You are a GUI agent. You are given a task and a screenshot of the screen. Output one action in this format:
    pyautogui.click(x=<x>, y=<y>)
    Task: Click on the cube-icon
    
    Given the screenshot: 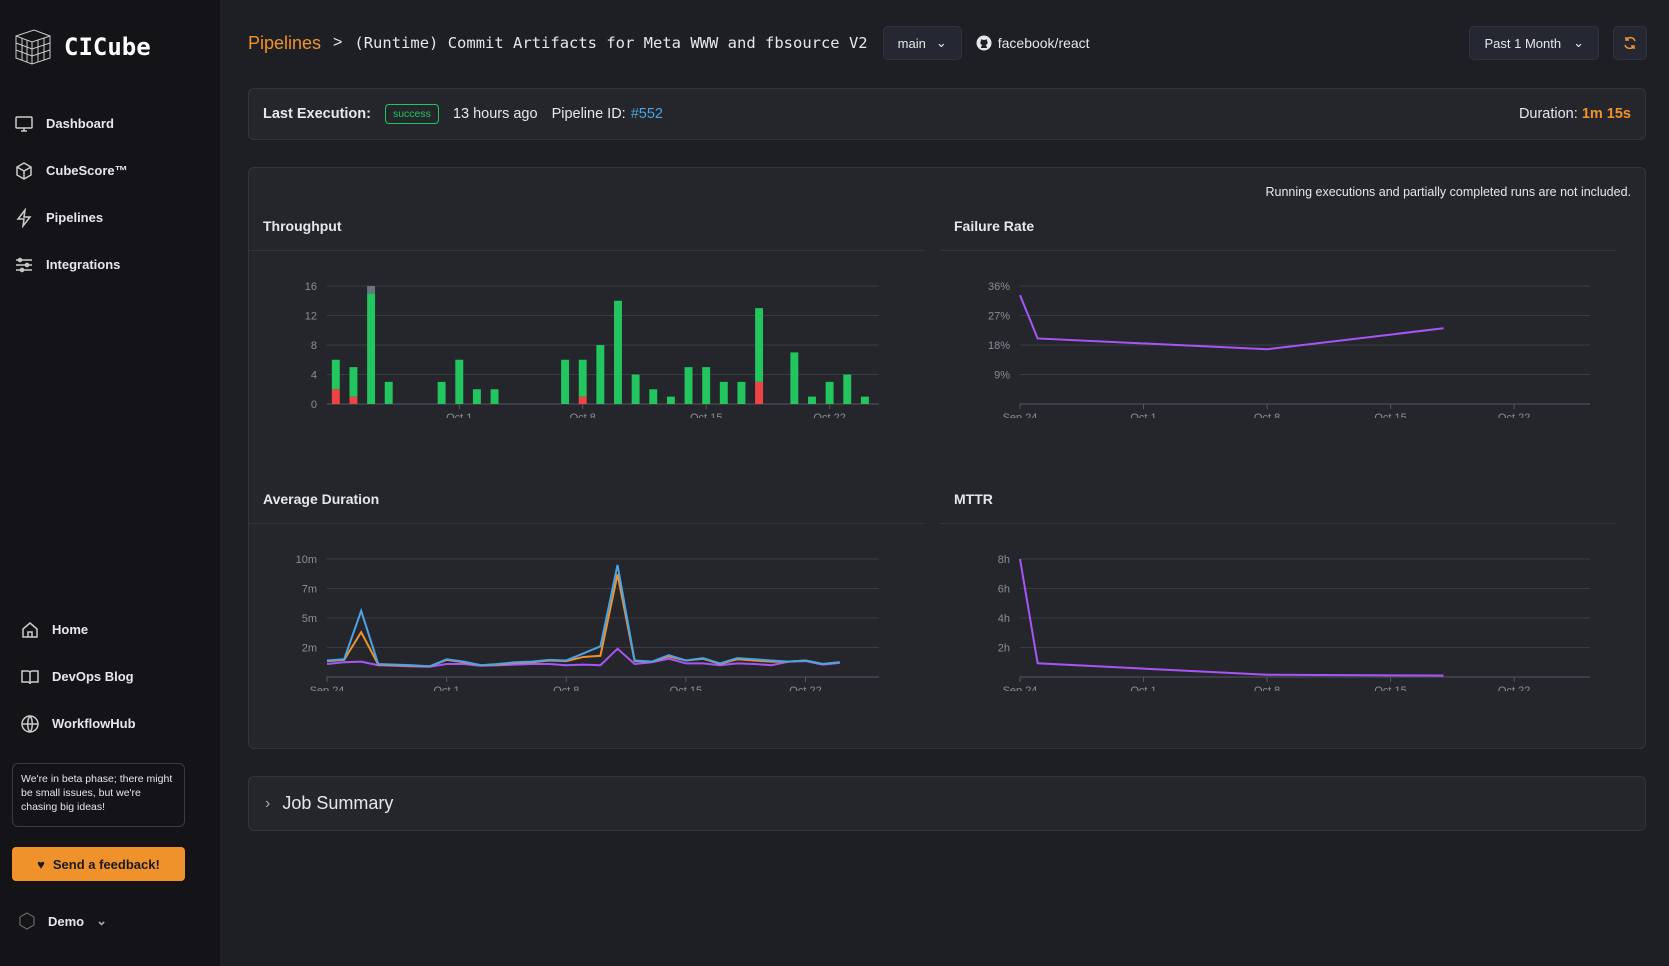 What is the action you would take?
    pyautogui.click(x=24, y=170)
    